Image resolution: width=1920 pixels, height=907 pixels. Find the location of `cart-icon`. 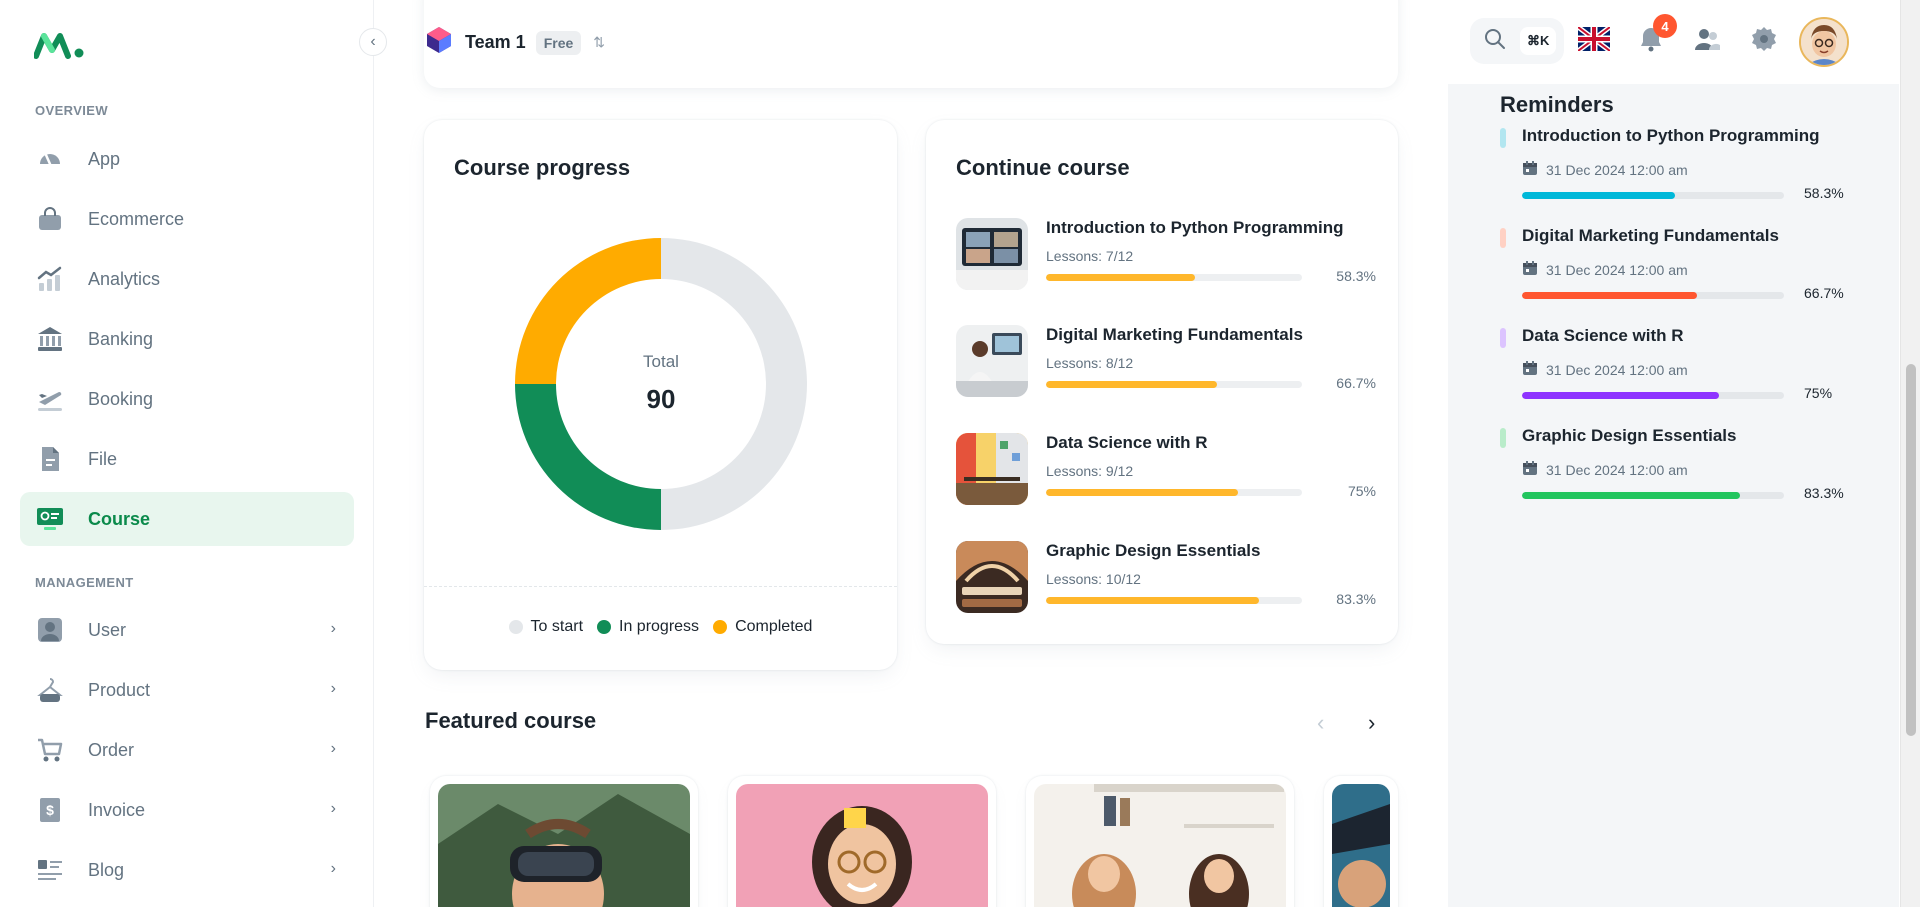

cart-icon is located at coordinates (50, 750).